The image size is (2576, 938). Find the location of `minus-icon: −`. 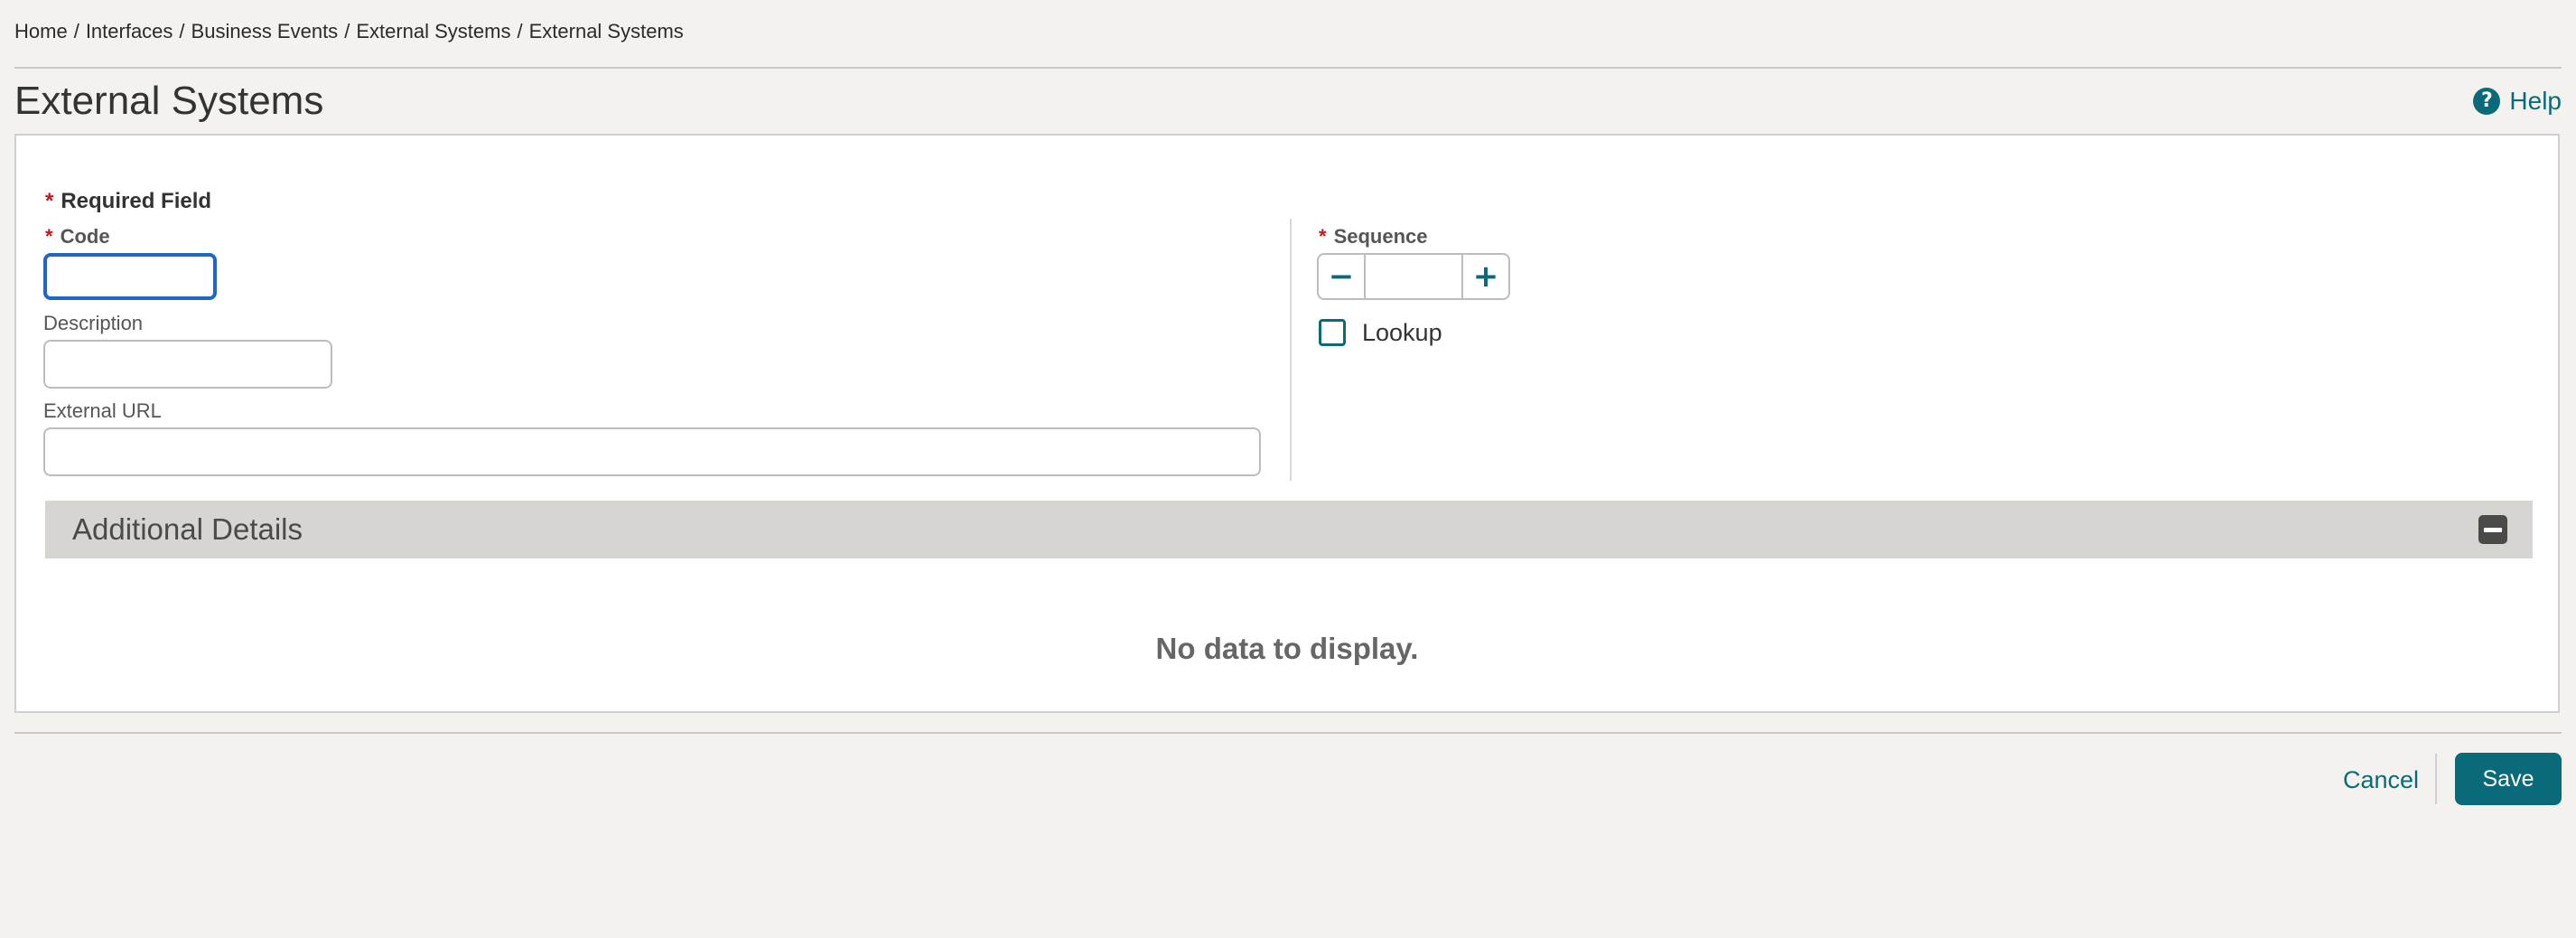

minus-icon: − is located at coordinates (1341, 276).